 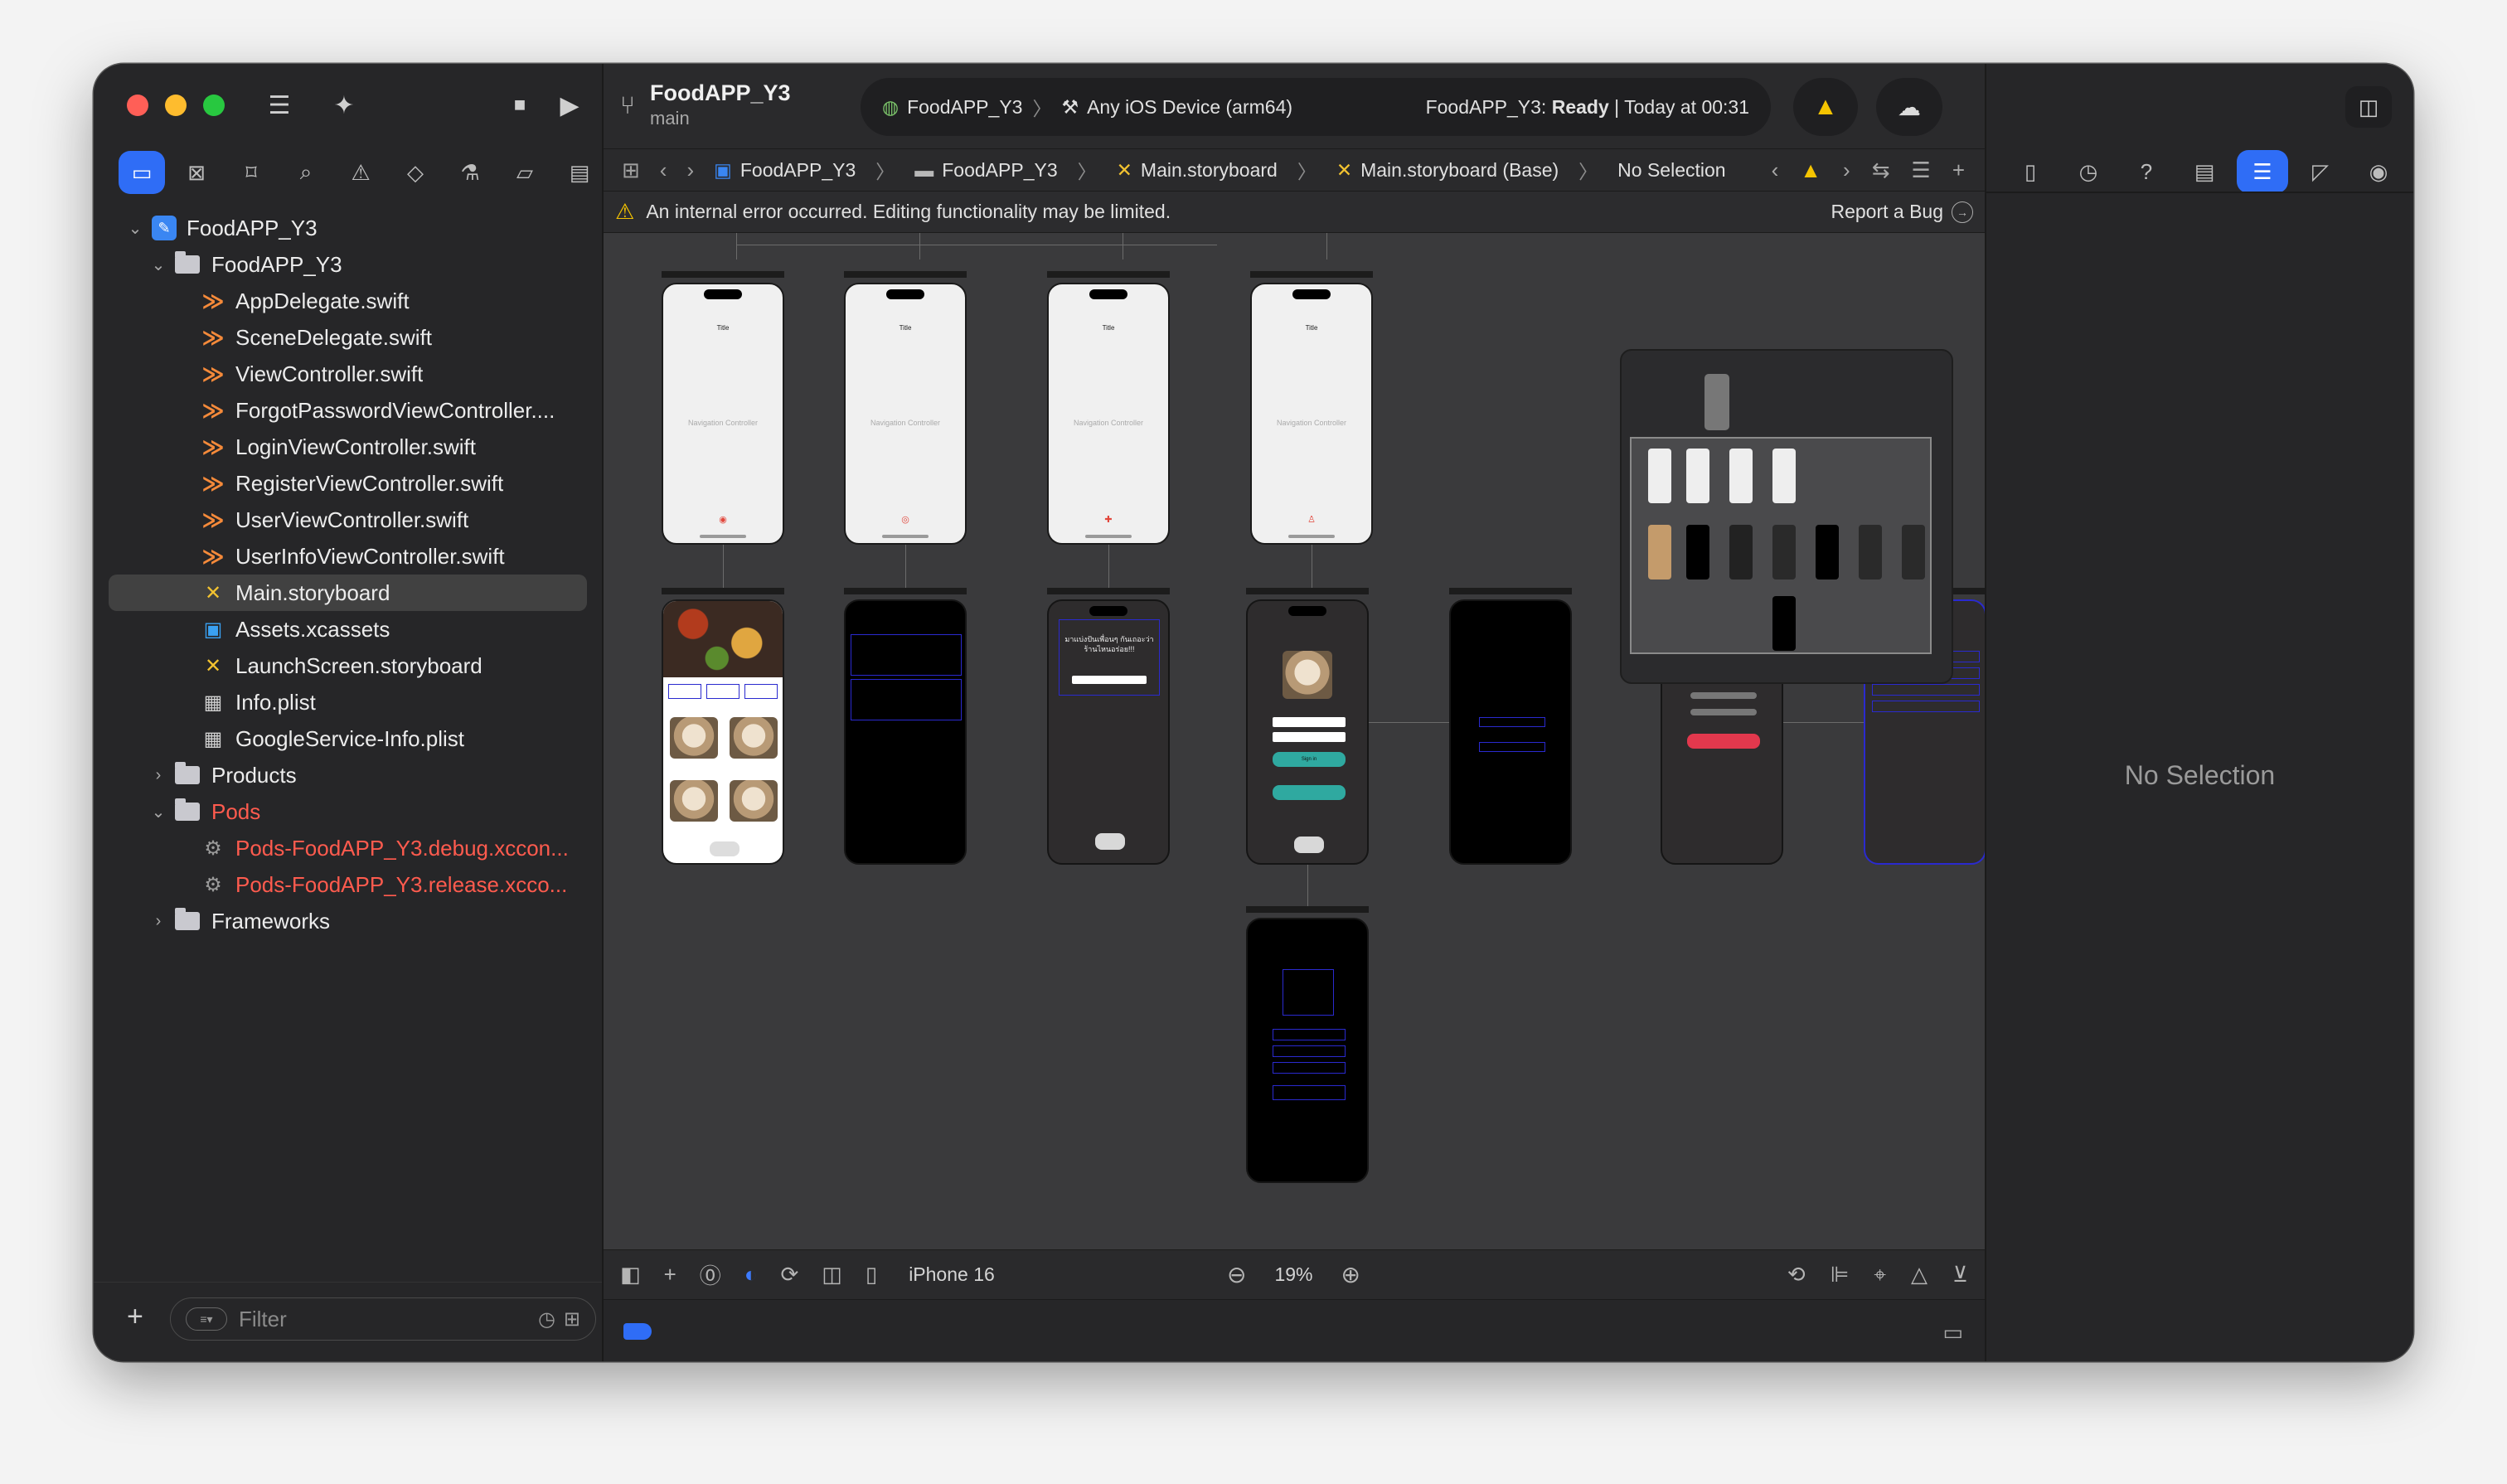 What do you see at coordinates (348, 556) in the screenshot?
I see `tree-item: ≫ UserInfoViewController.swift` at bounding box center [348, 556].